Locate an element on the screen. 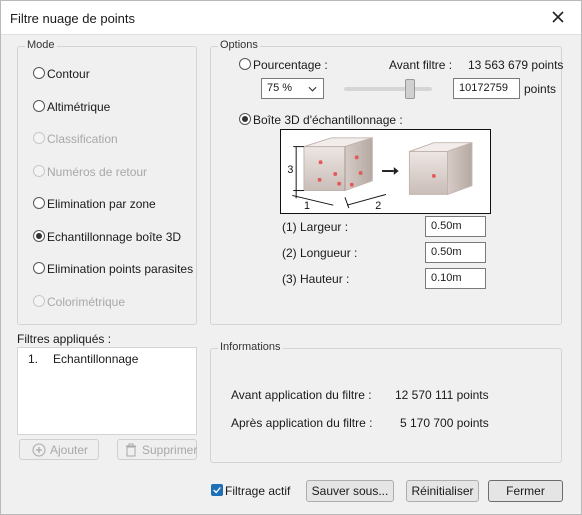  slider-thumb is located at coordinates (410, 89).